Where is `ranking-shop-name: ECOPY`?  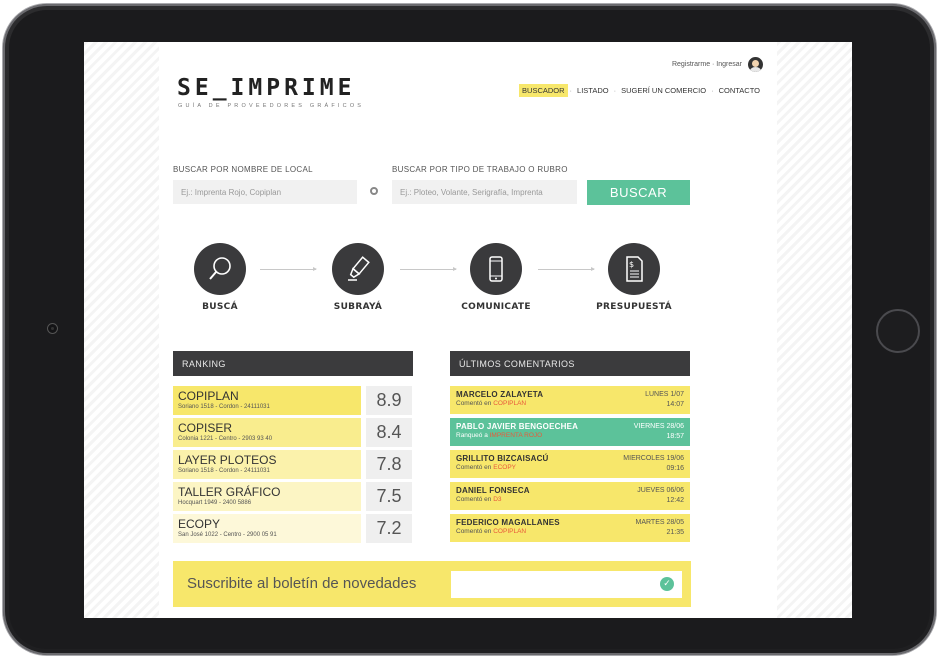 ranking-shop-name: ECOPY is located at coordinates (199, 524).